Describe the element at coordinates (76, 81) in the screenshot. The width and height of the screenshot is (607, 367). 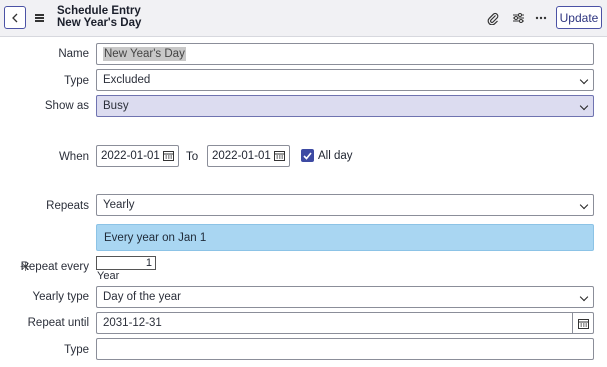
I see `type-label: Type` at that location.